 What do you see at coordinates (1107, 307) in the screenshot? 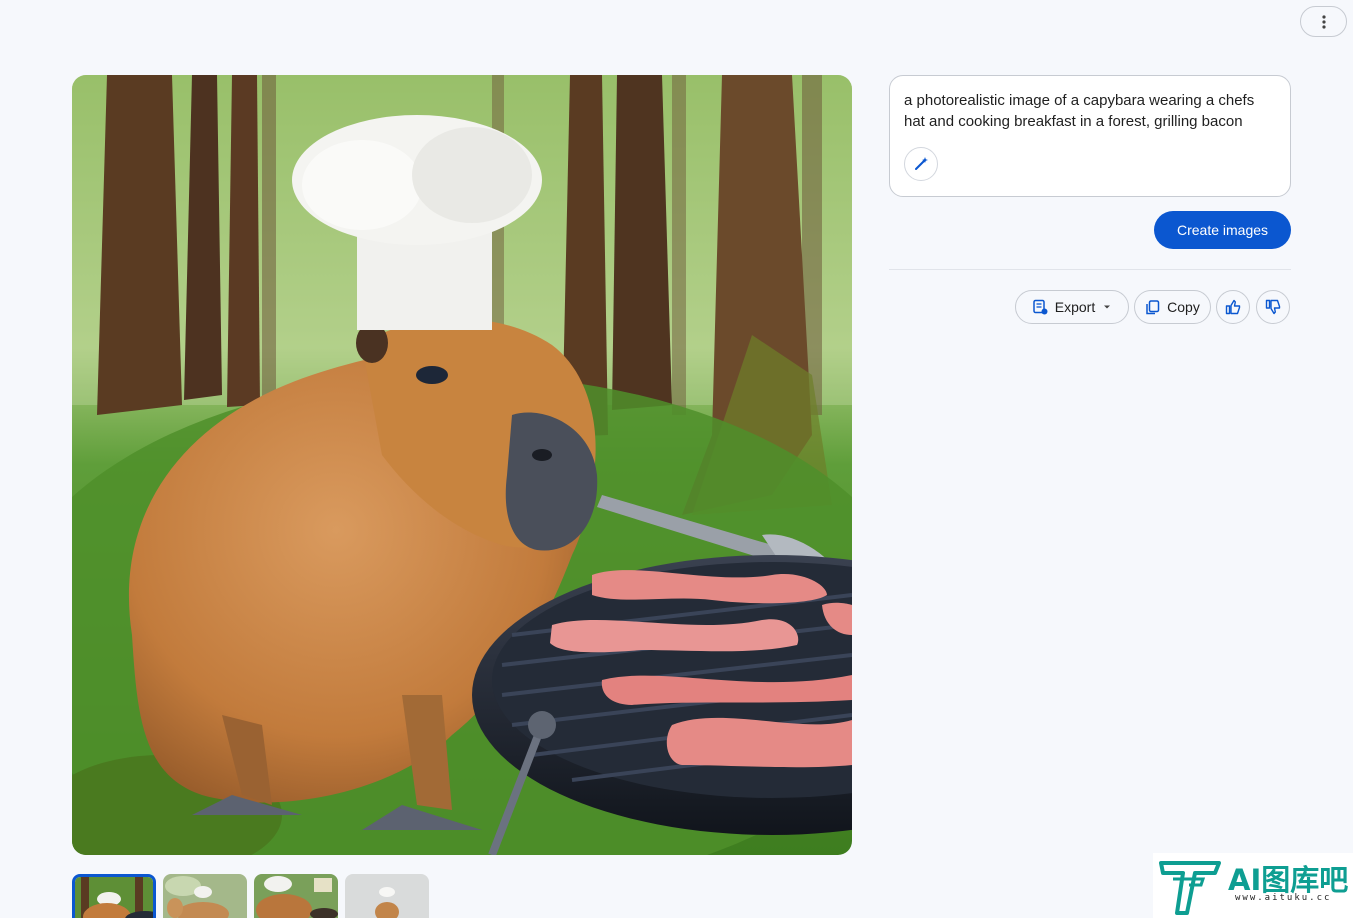
I see `caret-down-icon` at bounding box center [1107, 307].